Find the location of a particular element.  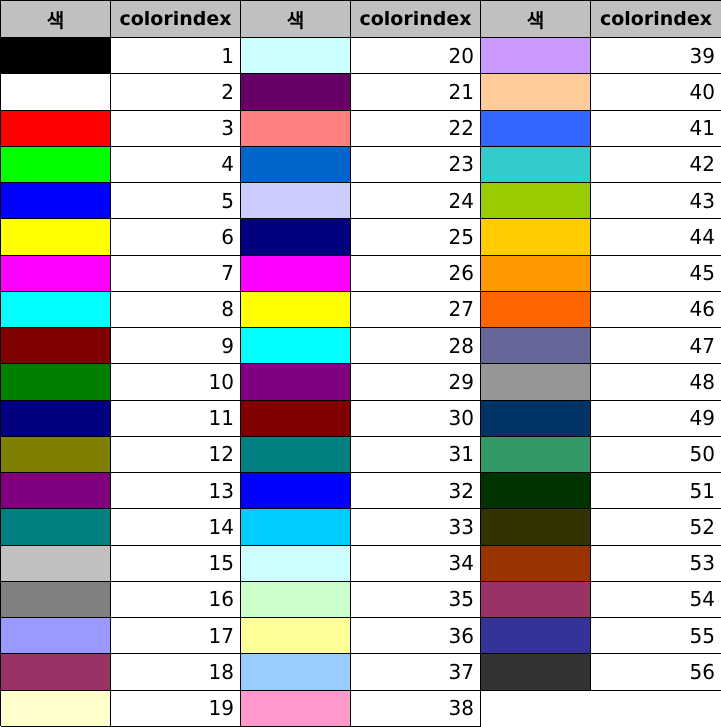

colorindex-value: 33 is located at coordinates (416, 527).